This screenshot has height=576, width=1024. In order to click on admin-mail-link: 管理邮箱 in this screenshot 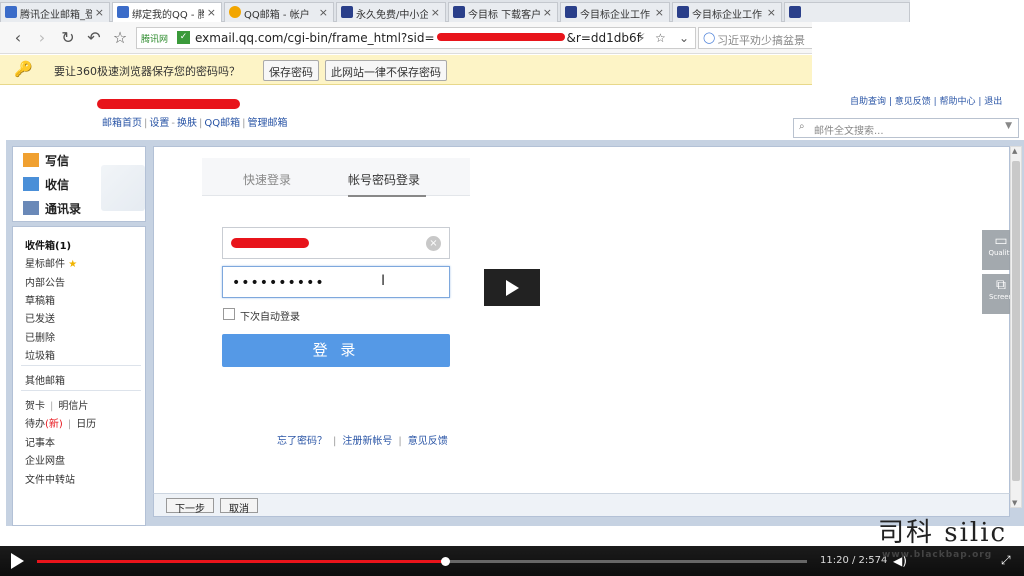, I will do `click(267, 123)`.